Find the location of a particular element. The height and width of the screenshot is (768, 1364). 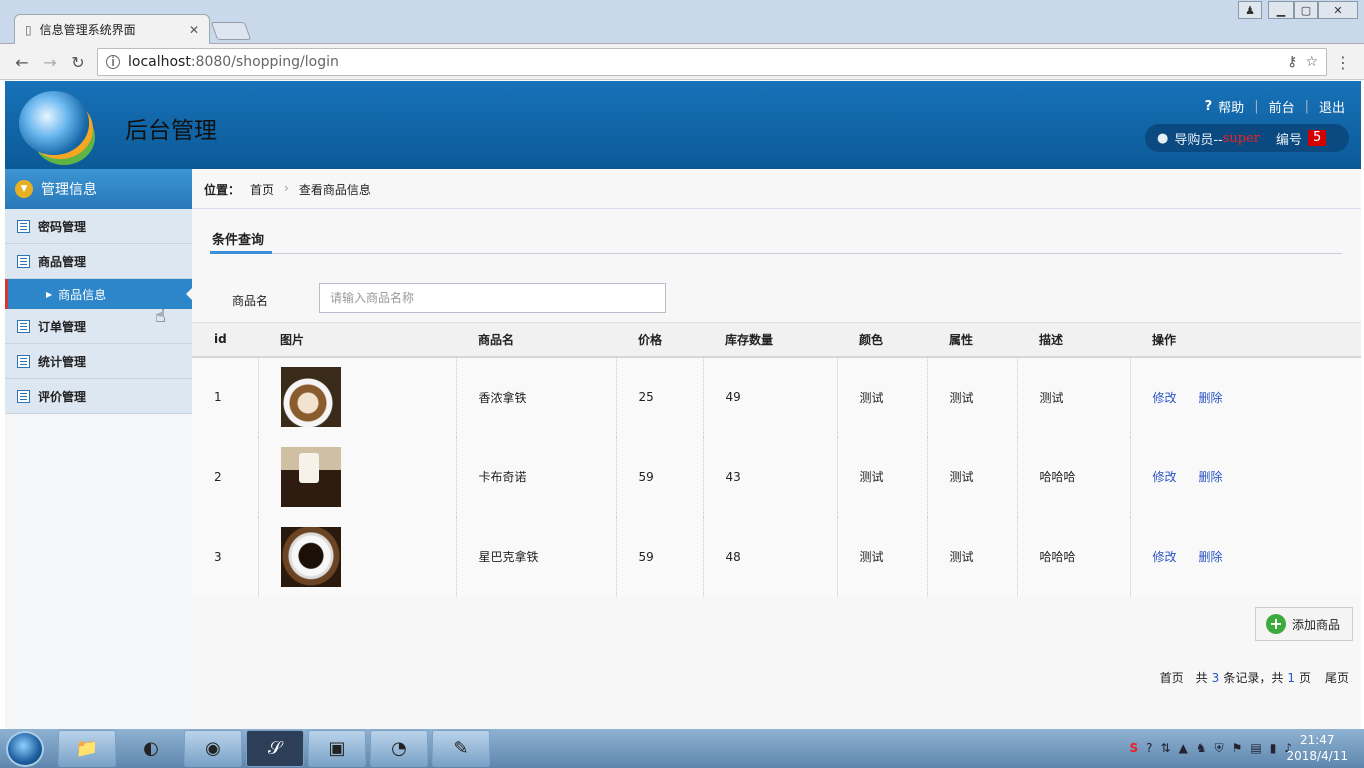

app-header: 后台管理 ? 帮助 | 前台 | 退出 ● 导购员-- super 编号 5 is located at coordinates (683, 125).